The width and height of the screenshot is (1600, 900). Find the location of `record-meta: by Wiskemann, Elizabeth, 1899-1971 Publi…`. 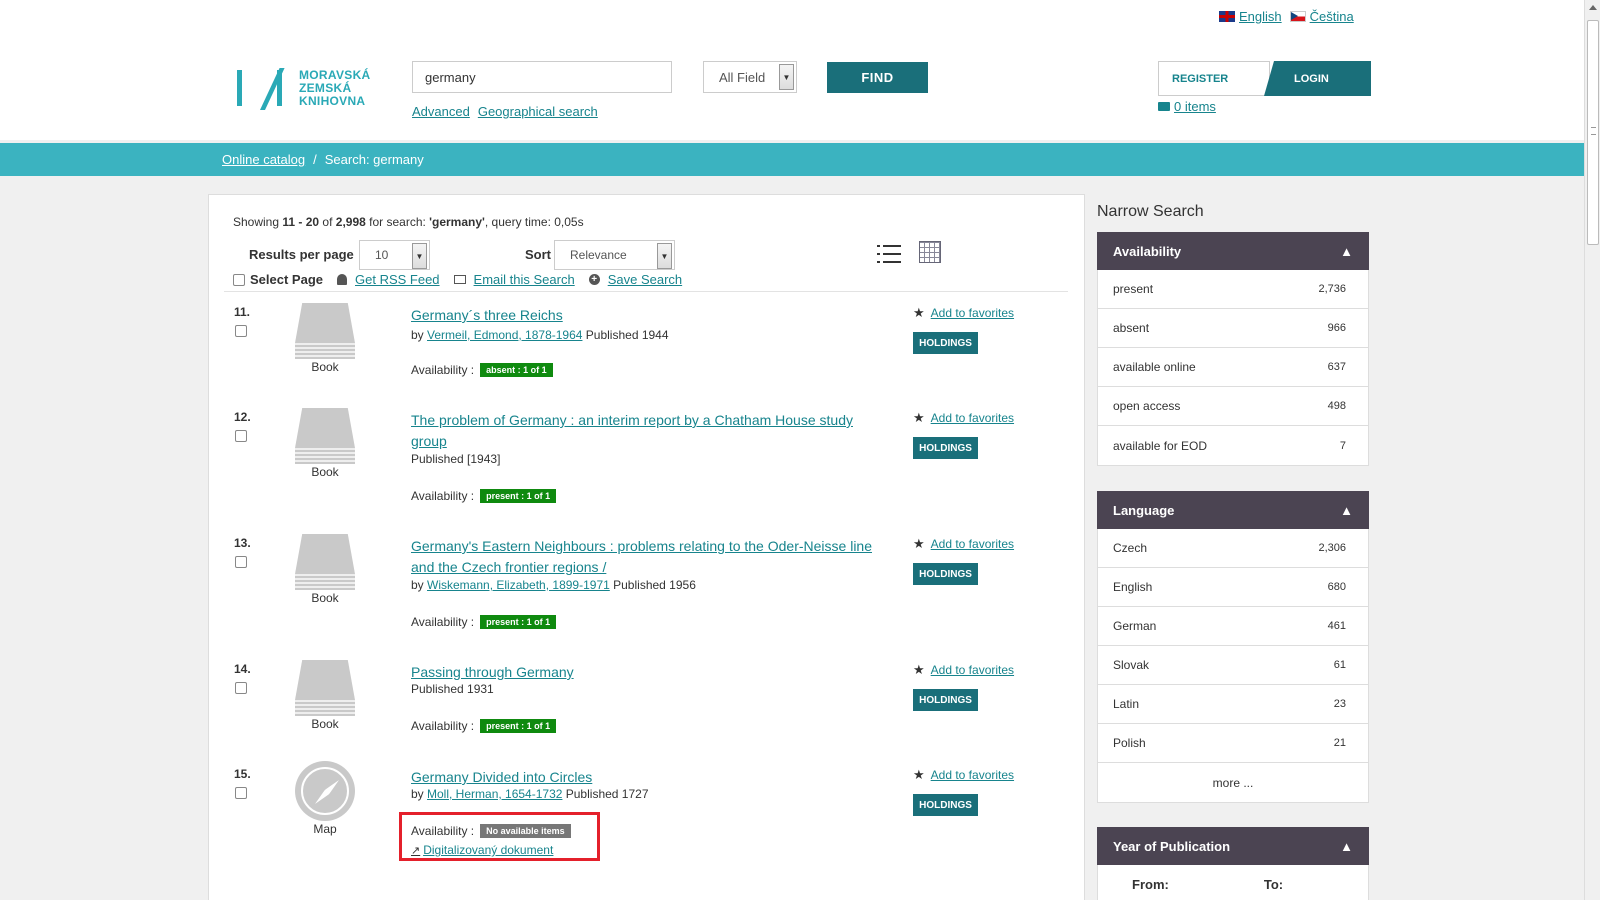

record-meta: by Wiskemann, Elizabeth, 1899-1971 Publi… is located at coordinates (553, 585).